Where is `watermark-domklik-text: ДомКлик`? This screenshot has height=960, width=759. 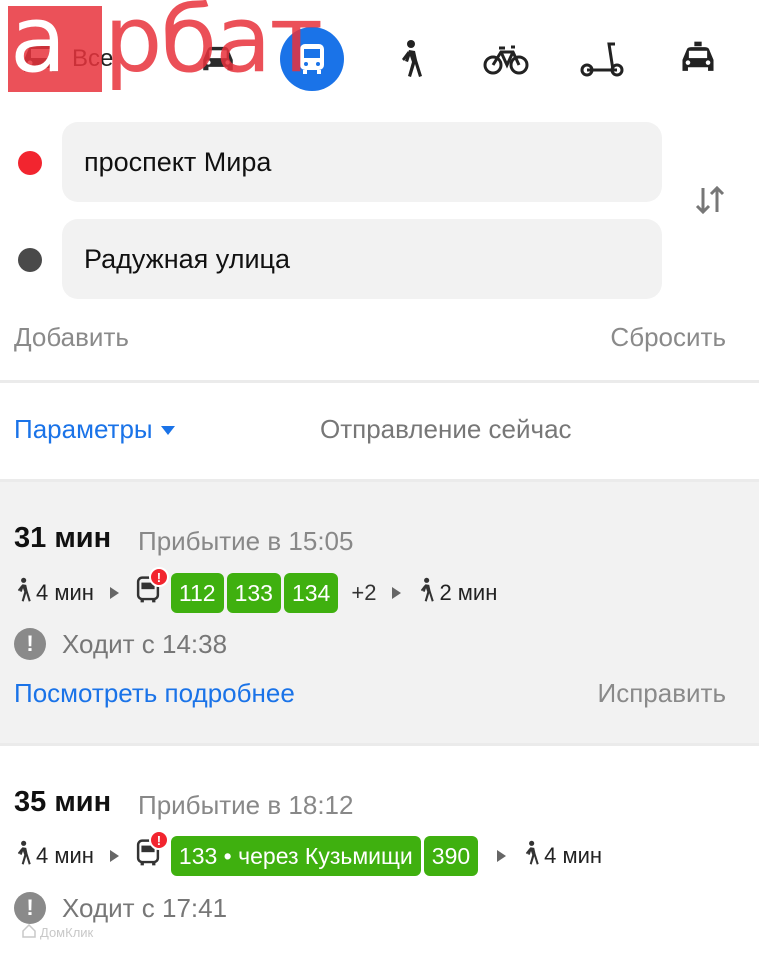 watermark-domklik-text: ДомКлик is located at coordinates (67, 932).